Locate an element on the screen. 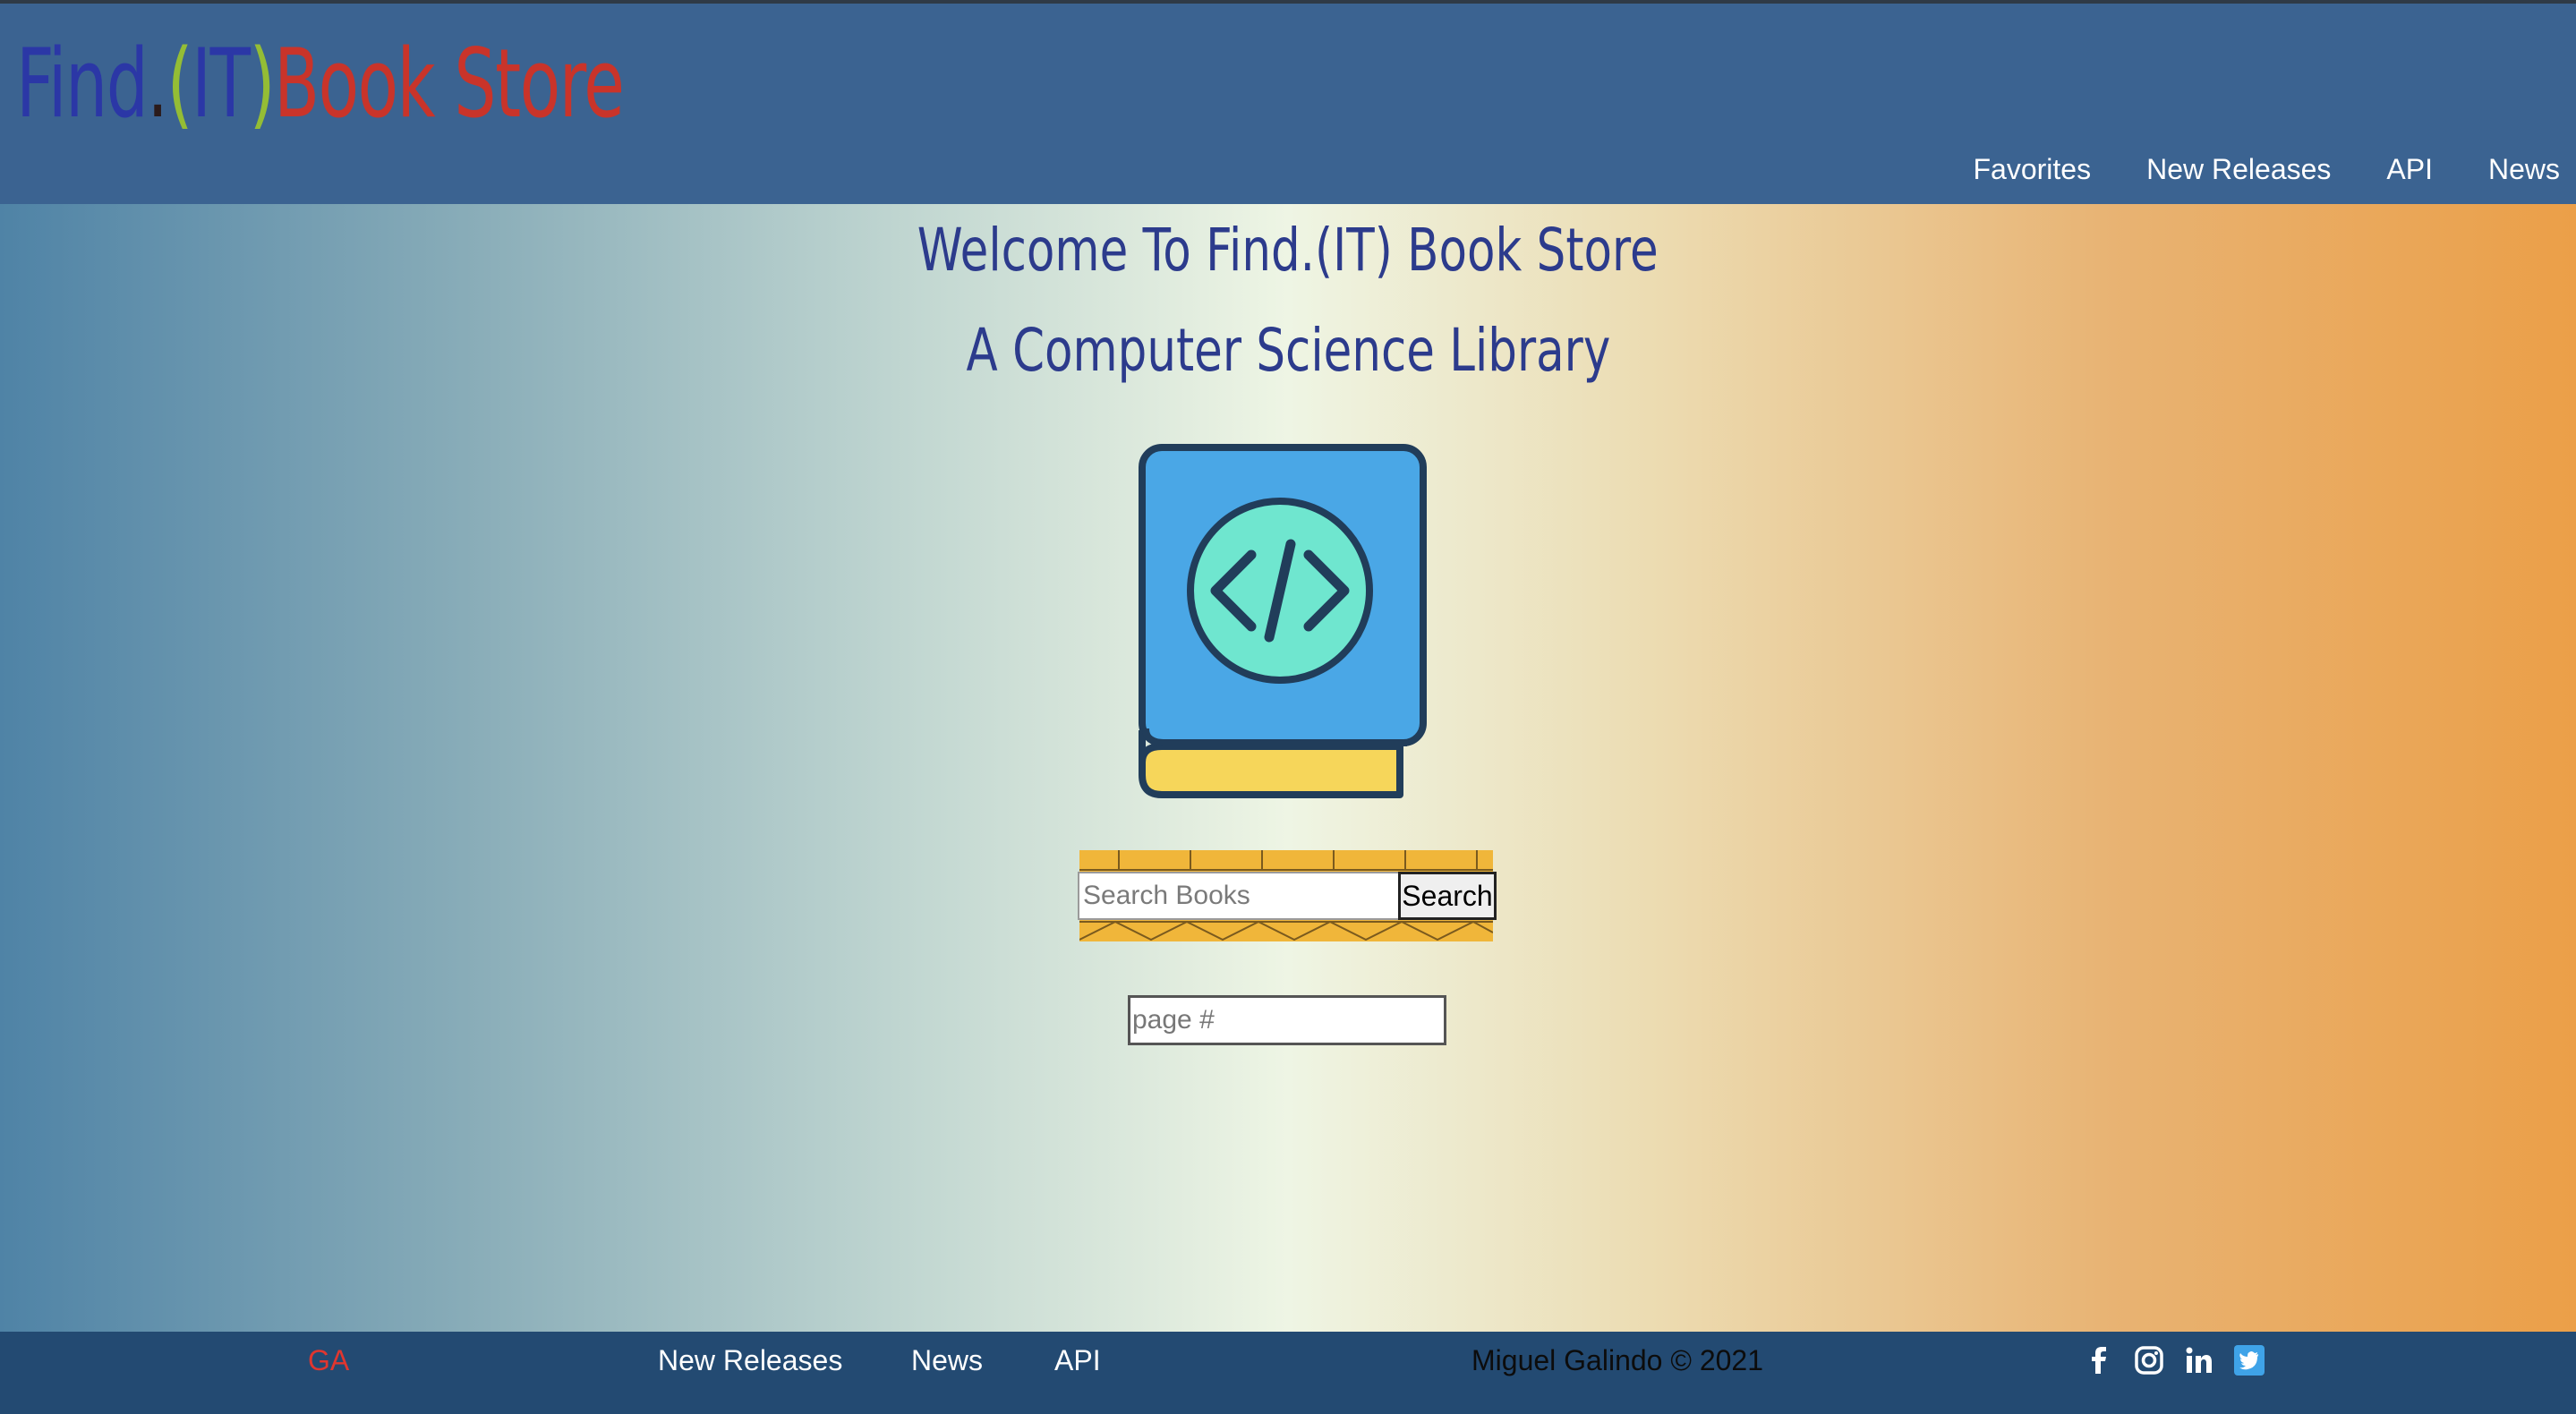 Image resolution: width=2576 pixels, height=1414 pixels. subtitle-heading-text: A Computer Science Library is located at coordinates (1288, 350).